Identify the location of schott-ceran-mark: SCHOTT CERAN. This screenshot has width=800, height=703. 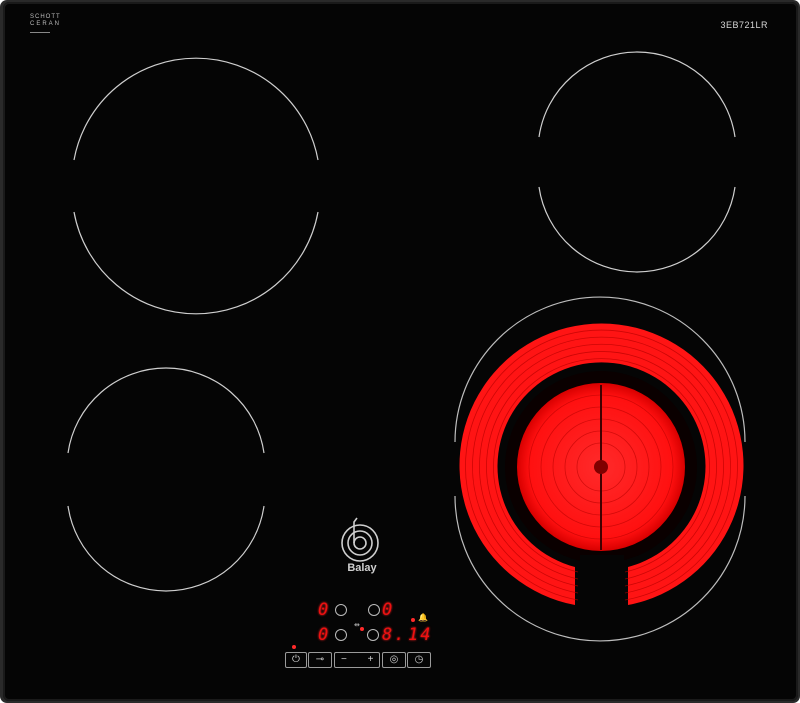
(45, 23).